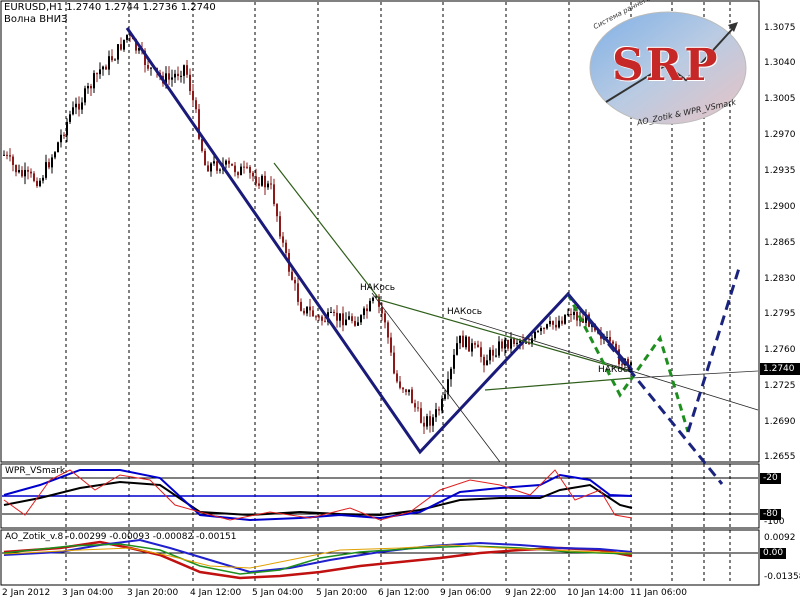  What do you see at coordinates (88, 593) in the screenshot?
I see `time-tick: 3 Jan 04:00` at bounding box center [88, 593].